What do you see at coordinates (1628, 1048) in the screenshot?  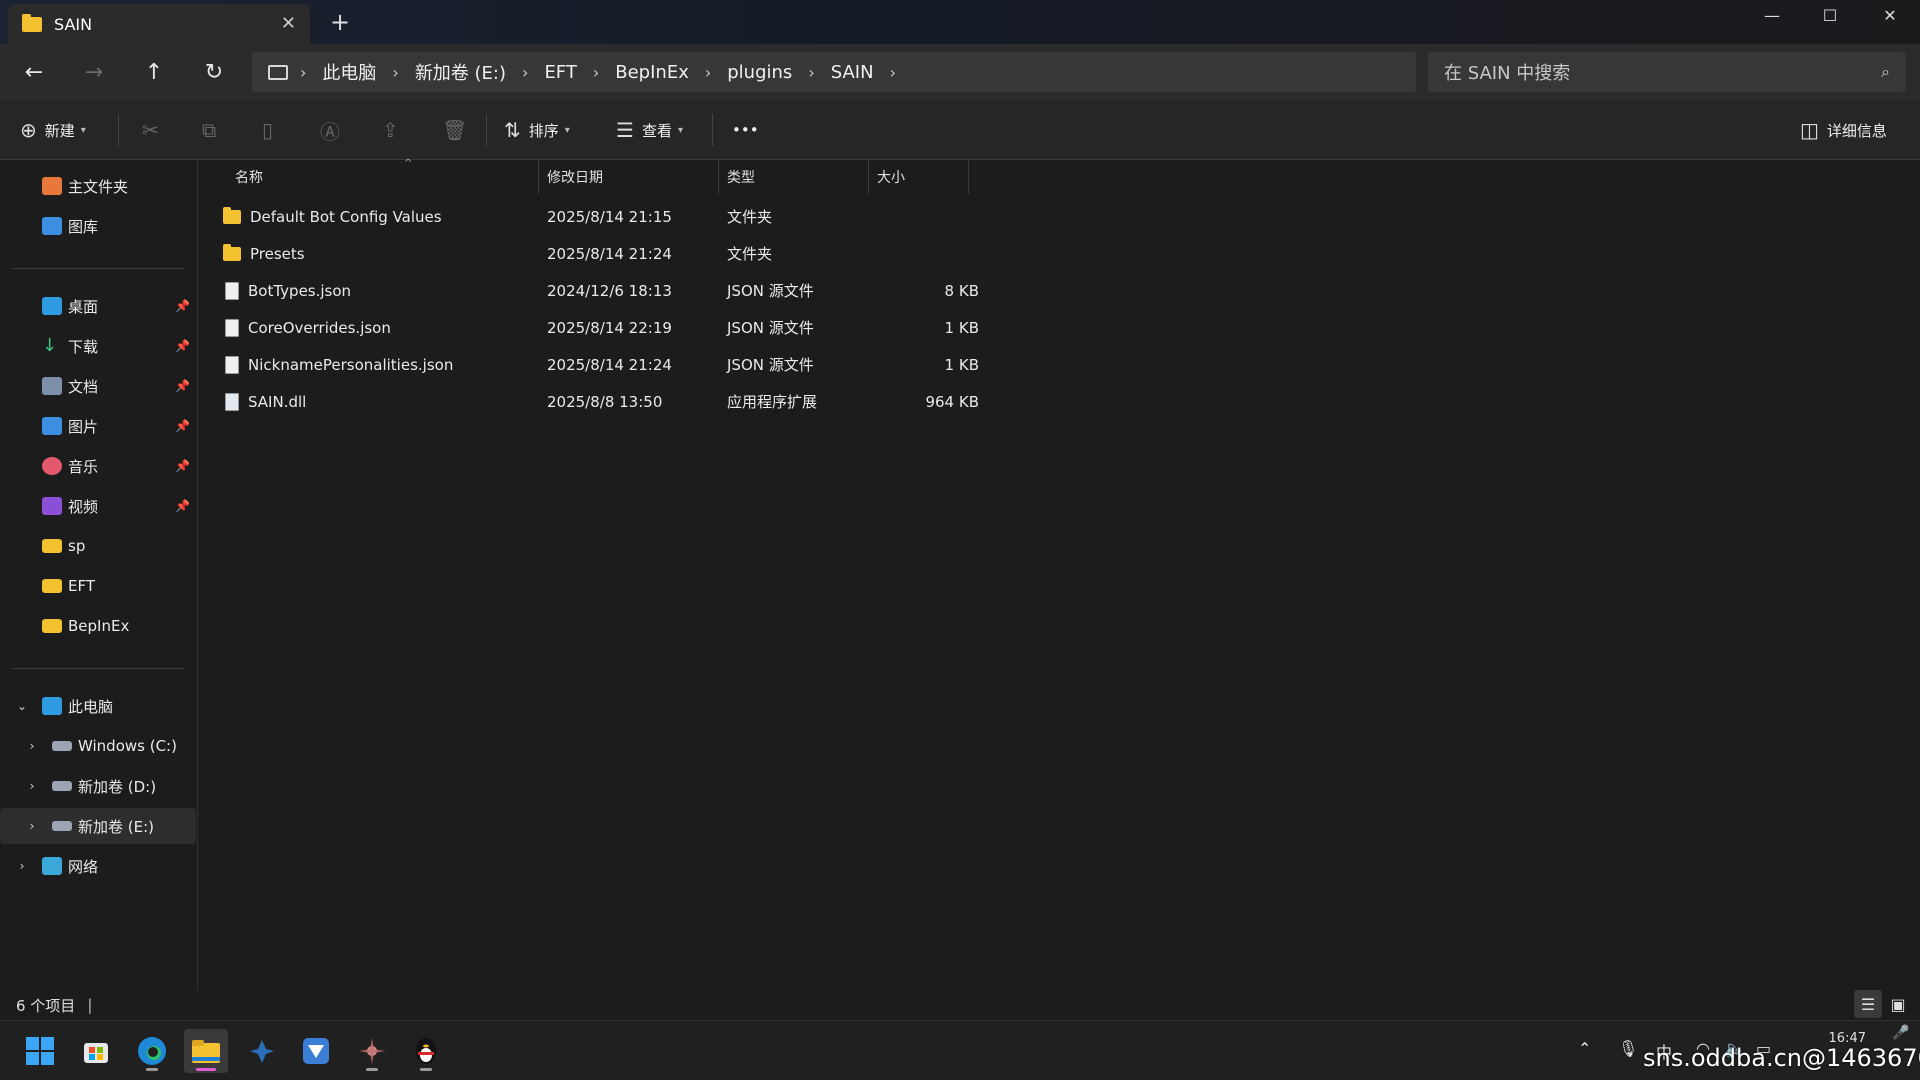 I see `microphone-icon: 🎙` at bounding box center [1628, 1048].